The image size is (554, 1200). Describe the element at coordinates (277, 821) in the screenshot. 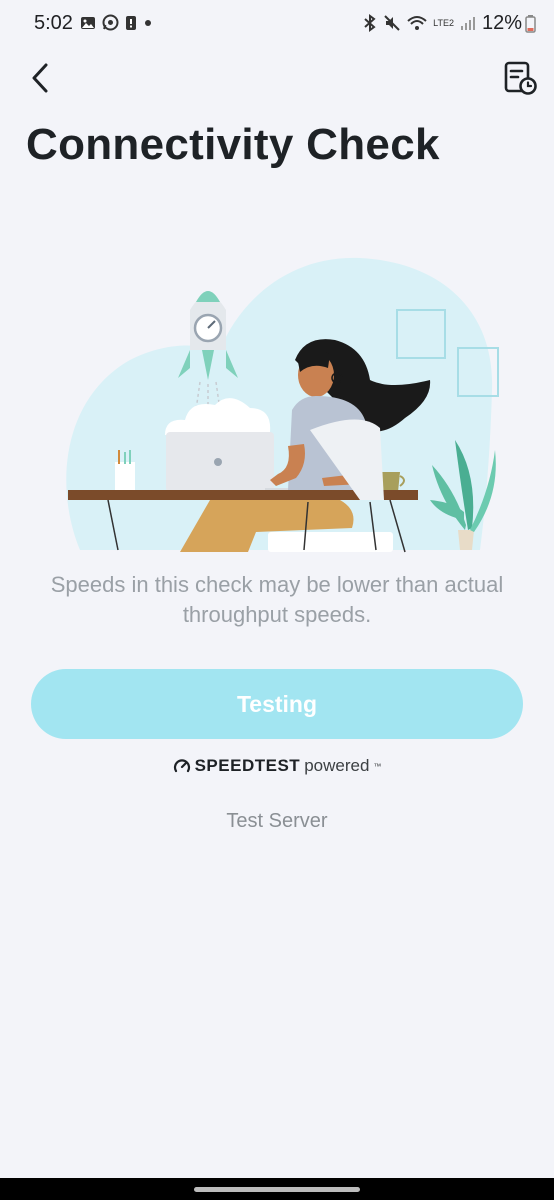

I see `test-server-label: Test Server` at that location.